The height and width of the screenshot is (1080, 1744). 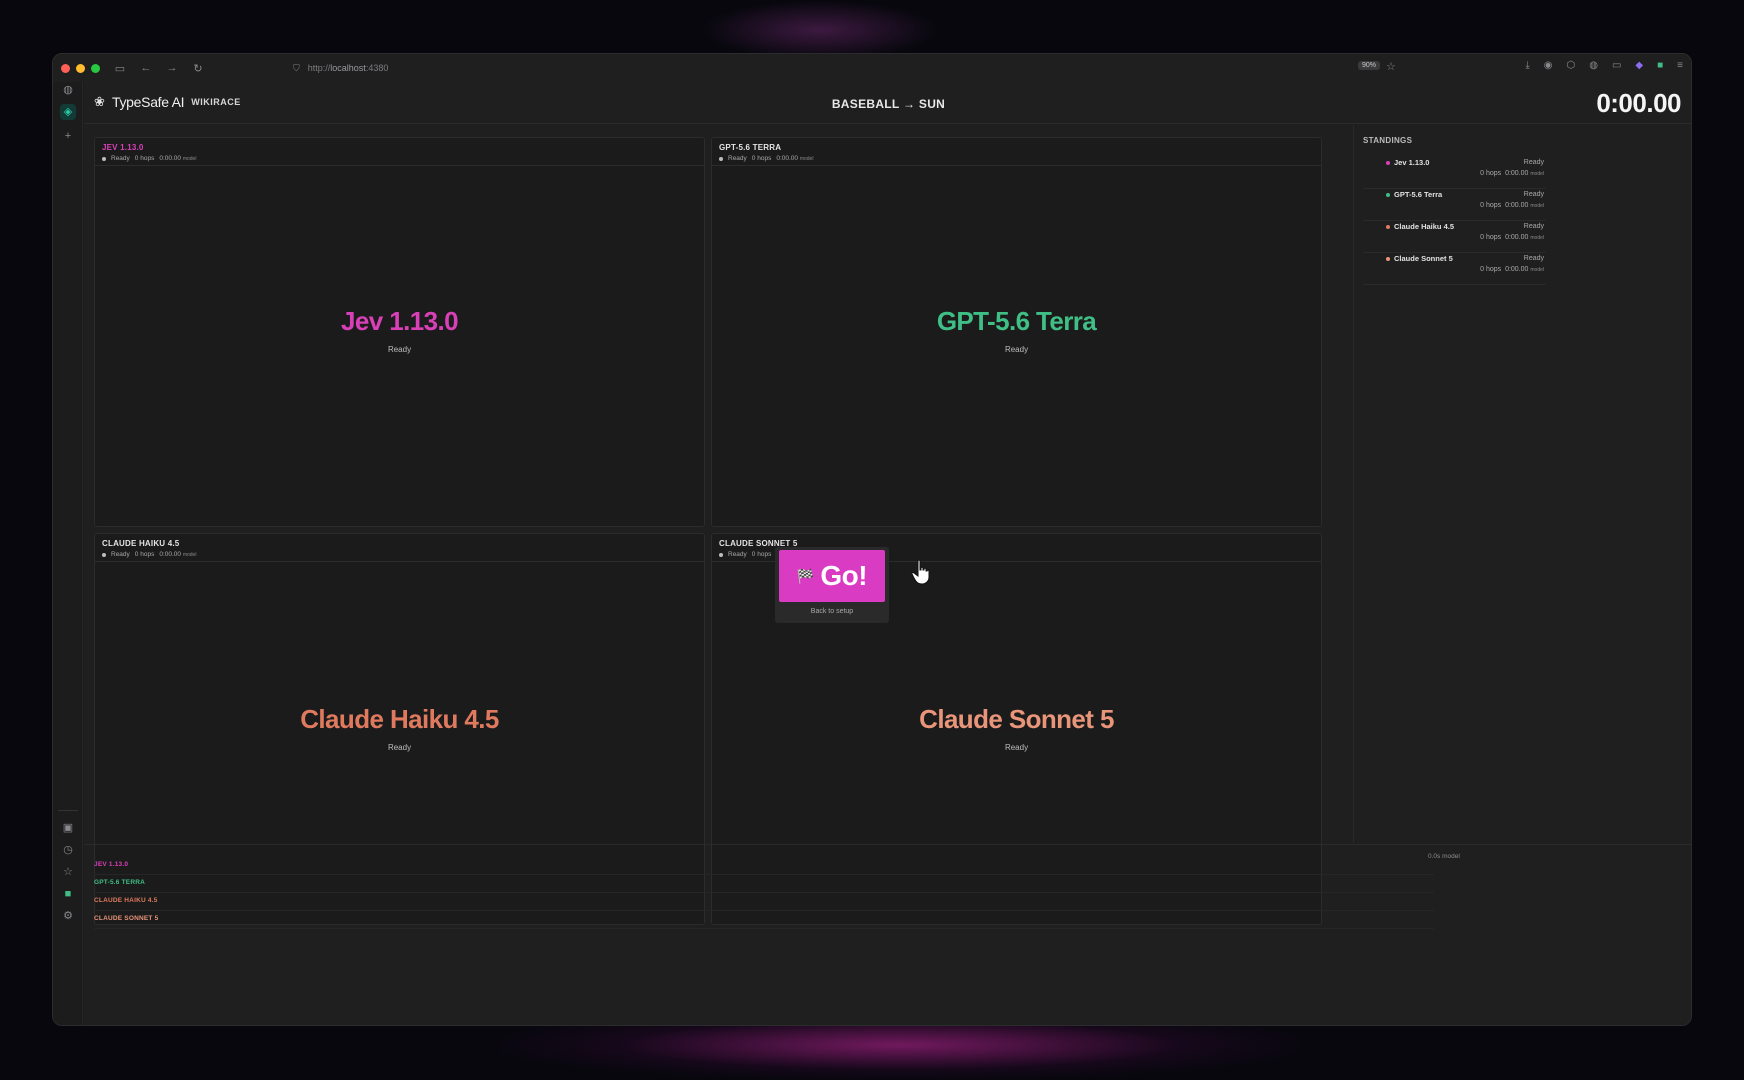 I want to click on panel-center: Jev 1.13.0 Ready, so click(x=399, y=330).